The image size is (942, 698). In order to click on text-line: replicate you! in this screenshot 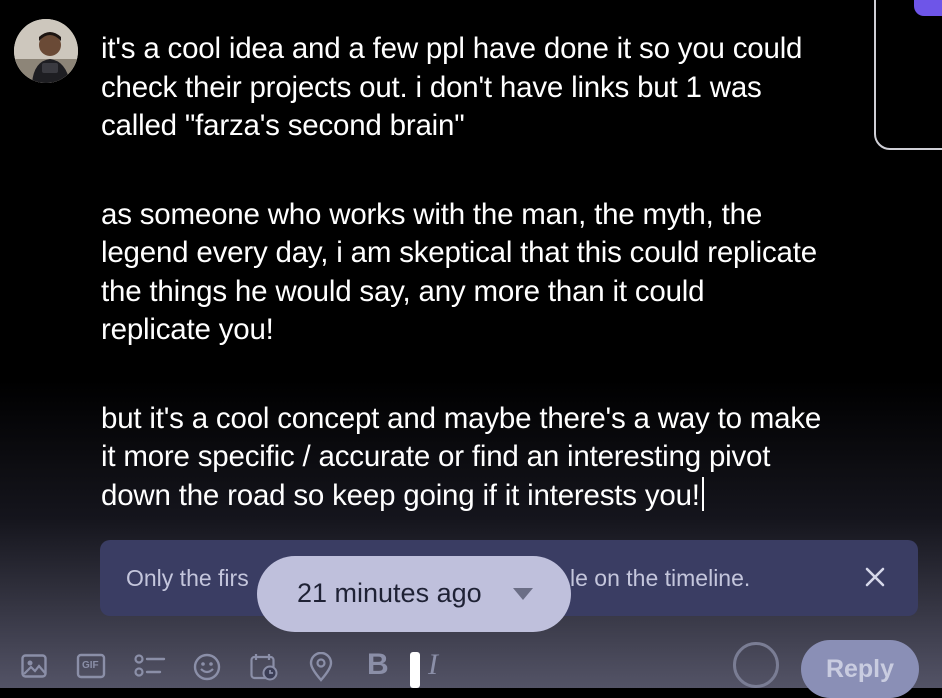, I will do `click(187, 329)`.